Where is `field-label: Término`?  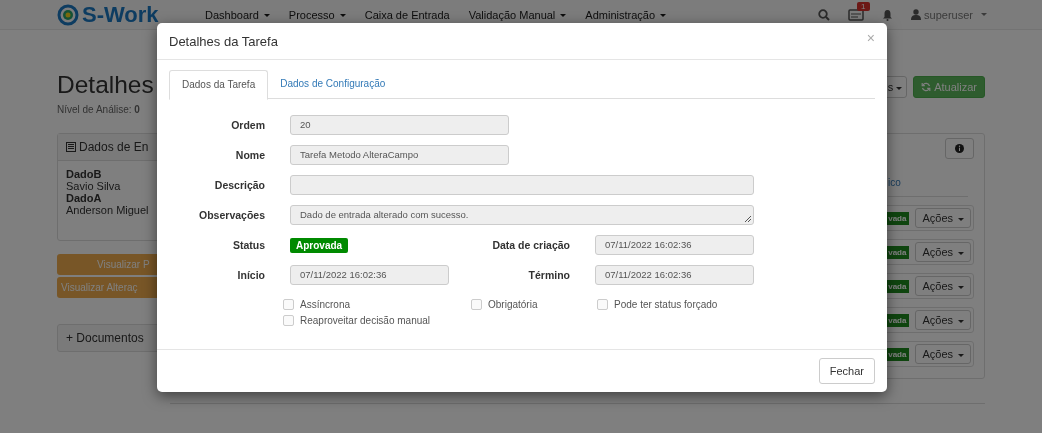 field-label: Término is located at coordinates (548, 275).